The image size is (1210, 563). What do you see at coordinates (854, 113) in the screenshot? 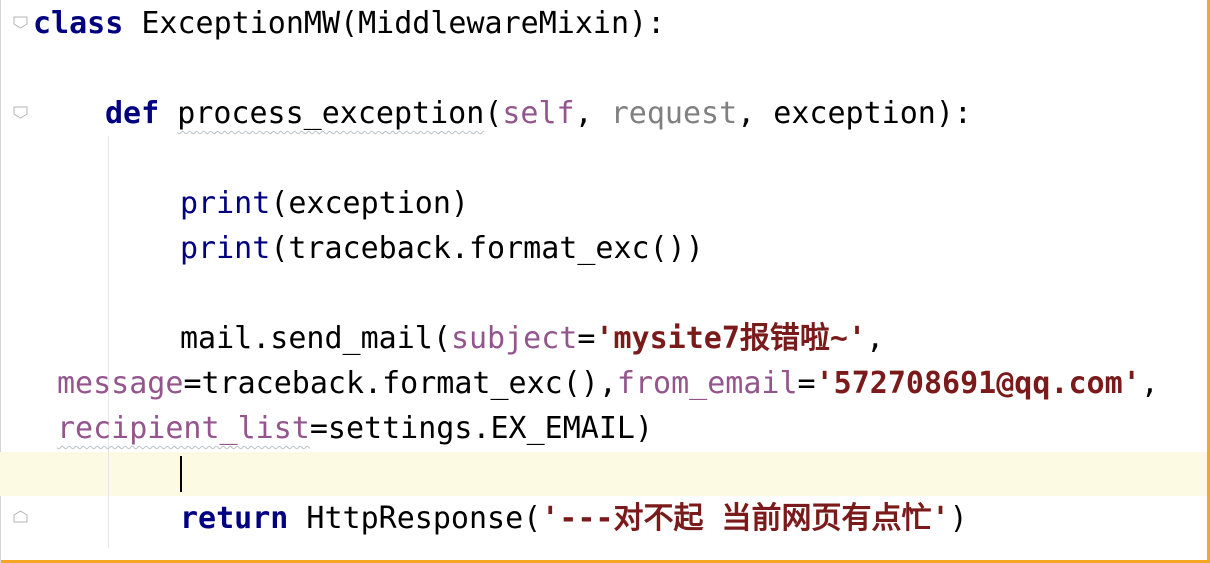
I see `param-exception: exception` at bounding box center [854, 113].